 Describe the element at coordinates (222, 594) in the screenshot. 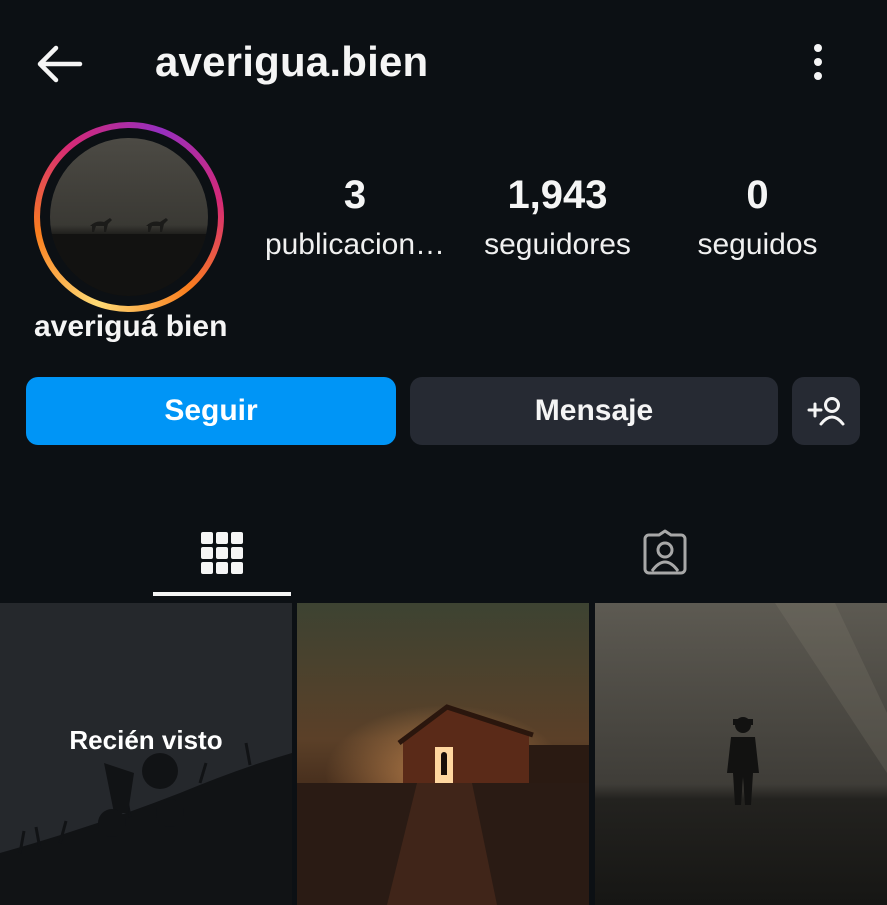

I see `selected-tab-indicator` at that location.